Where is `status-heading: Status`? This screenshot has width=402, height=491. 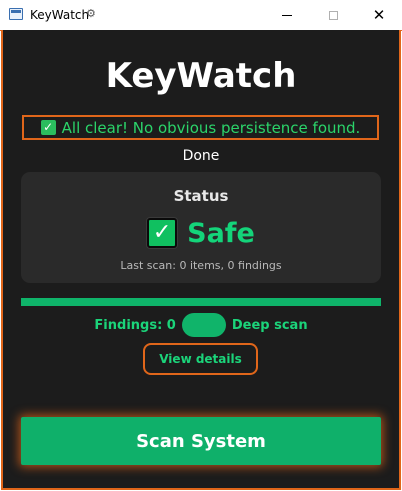
status-heading: Status is located at coordinates (201, 196).